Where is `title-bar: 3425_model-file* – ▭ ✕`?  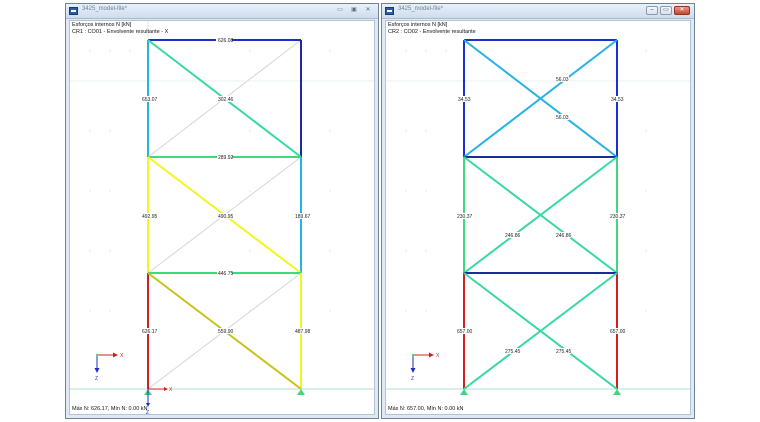
title-bar: 3425_model-file* – ▭ ✕ is located at coordinates (538, 11).